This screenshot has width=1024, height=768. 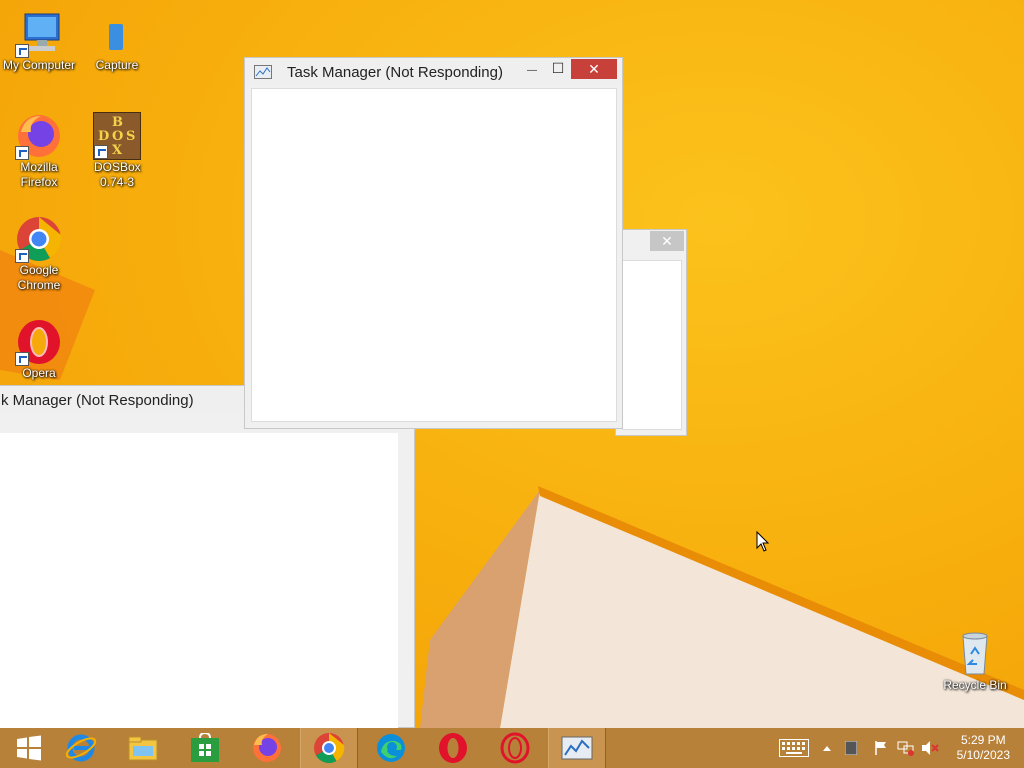 I want to click on opera-gx-icon, so click(x=515, y=748).